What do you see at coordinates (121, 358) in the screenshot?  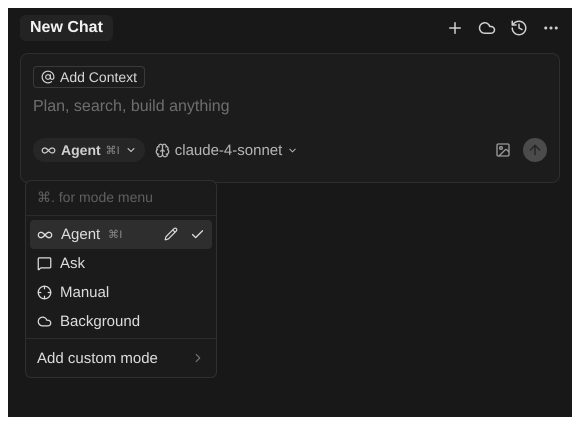 I see `add-custom-mode-item: Add custom mode` at bounding box center [121, 358].